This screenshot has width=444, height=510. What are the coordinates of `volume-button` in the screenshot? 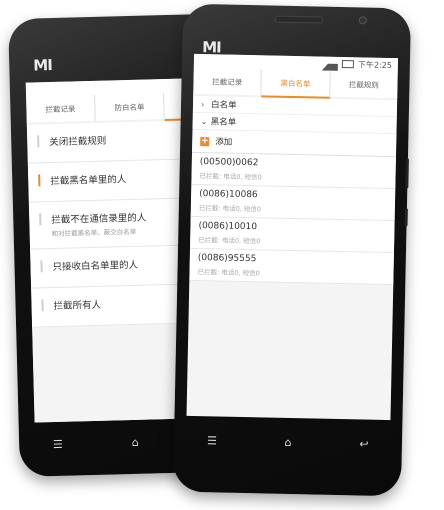 It's located at (407, 173).